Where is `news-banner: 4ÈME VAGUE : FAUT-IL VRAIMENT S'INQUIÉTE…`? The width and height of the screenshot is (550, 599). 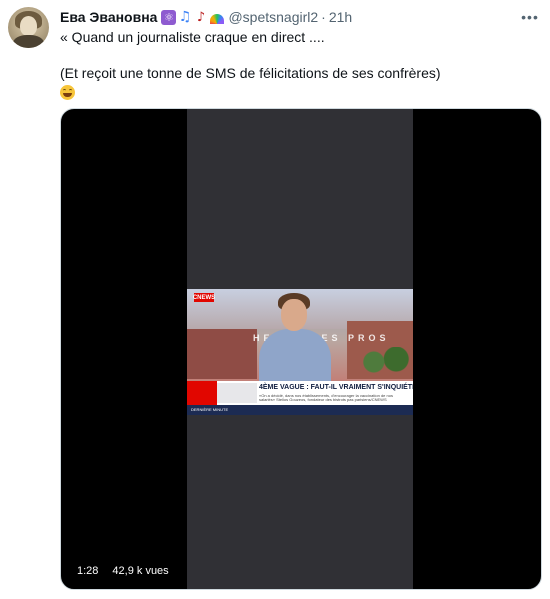
news-banner: 4ÈME VAGUE : FAUT-IL VRAIMENT S'INQUIÉTE… is located at coordinates (300, 393).